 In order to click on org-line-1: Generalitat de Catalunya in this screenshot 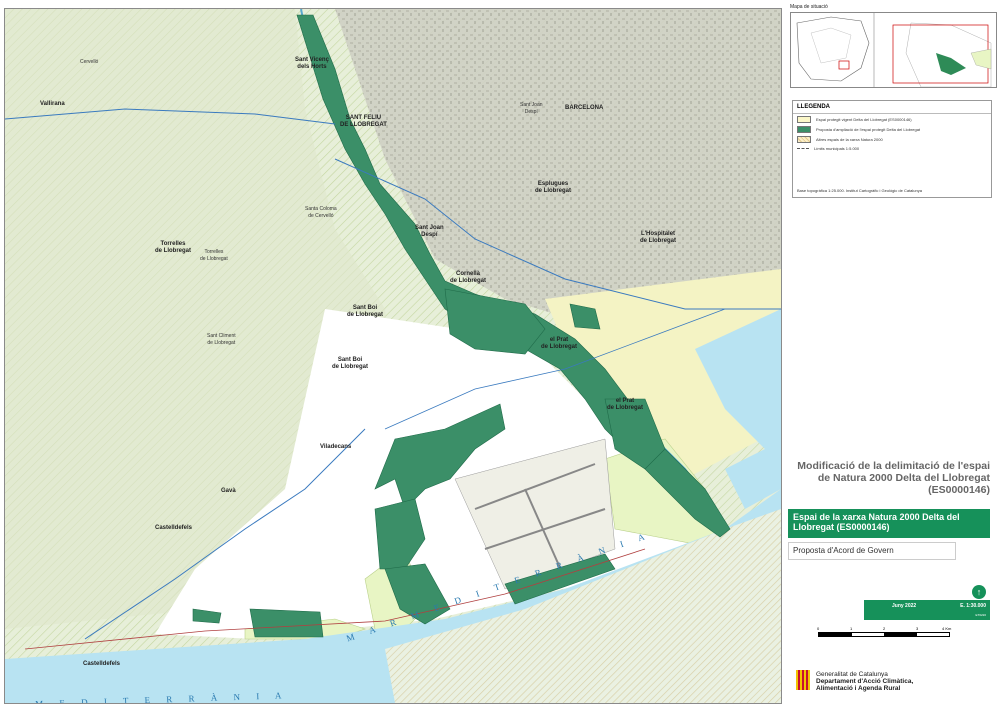, I will do `click(852, 674)`.